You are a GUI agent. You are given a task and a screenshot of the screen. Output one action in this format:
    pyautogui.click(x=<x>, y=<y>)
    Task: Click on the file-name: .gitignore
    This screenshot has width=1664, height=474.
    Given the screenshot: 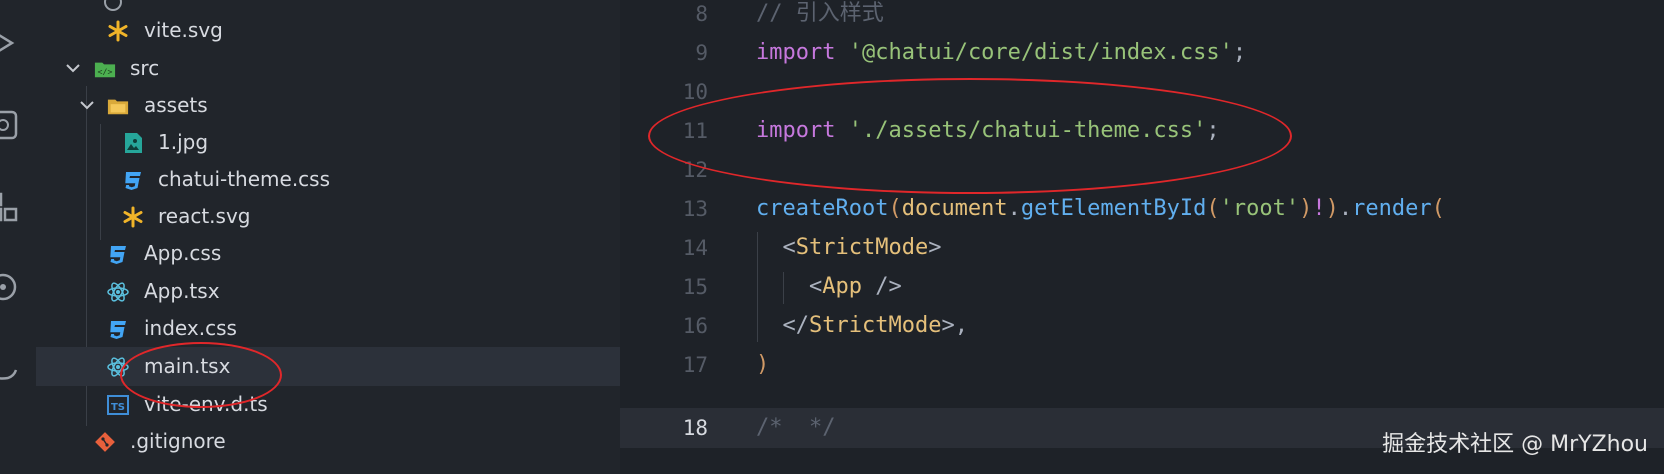 What is the action you would take?
    pyautogui.click(x=178, y=441)
    